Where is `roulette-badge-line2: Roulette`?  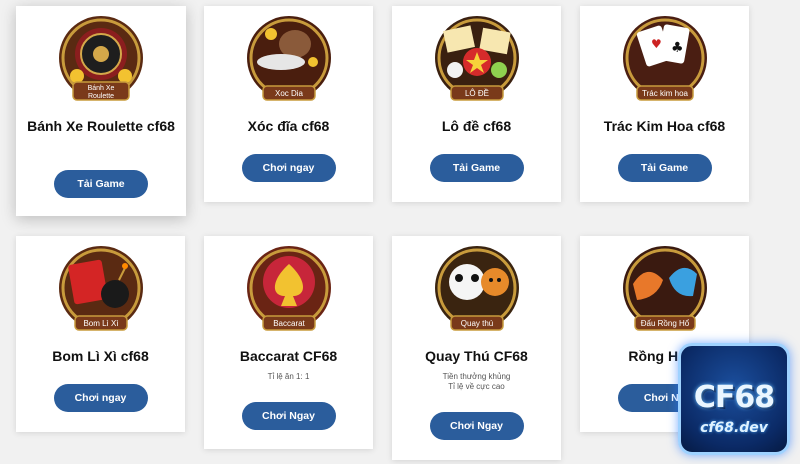 roulette-badge-line2: Roulette is located at coordinates (101, 96).